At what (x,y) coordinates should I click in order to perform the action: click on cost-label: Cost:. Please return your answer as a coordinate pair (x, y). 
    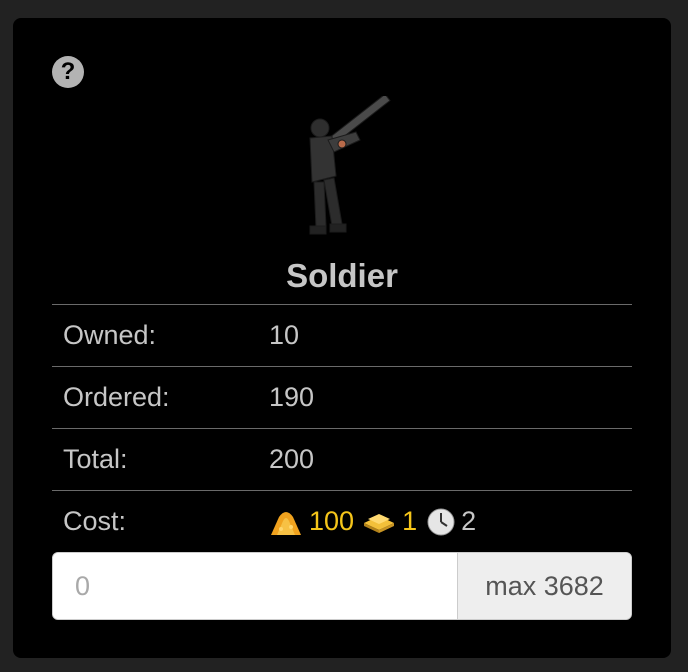
    Looking at the image, I should click on (95, 521).